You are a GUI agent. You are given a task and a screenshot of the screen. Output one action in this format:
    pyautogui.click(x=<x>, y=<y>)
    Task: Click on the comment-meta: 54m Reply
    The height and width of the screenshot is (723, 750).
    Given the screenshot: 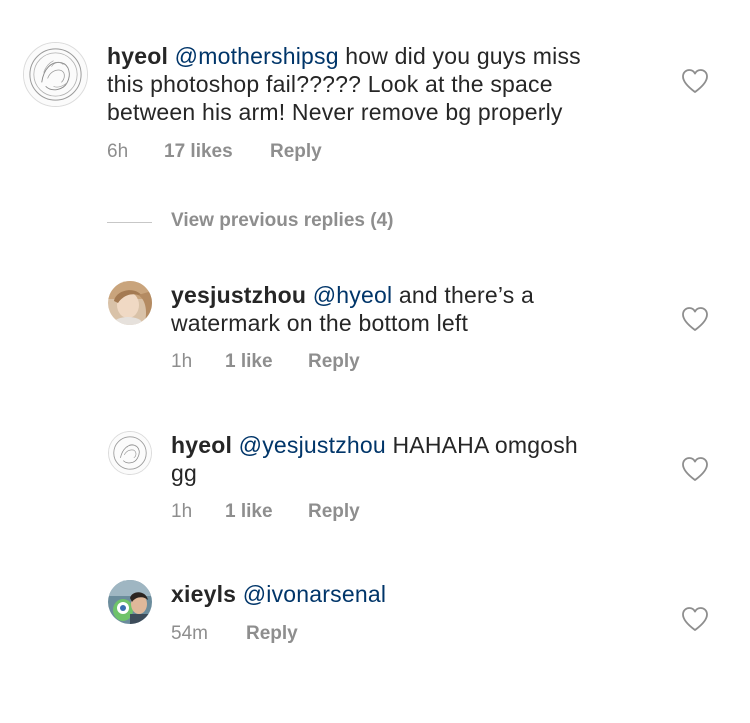 What is the action you would take?
    pyautogui.click(x=371, y=635)
    